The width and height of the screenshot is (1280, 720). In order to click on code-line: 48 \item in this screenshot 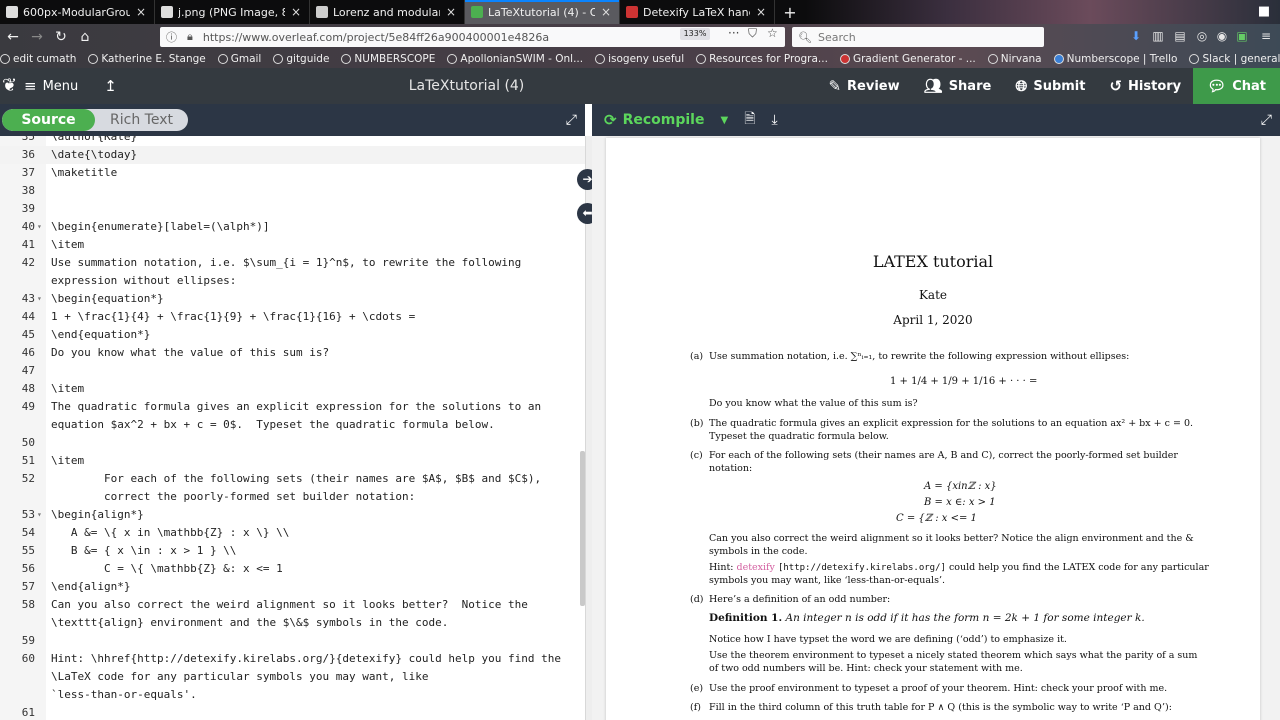, I will do `click(292, 389)`.